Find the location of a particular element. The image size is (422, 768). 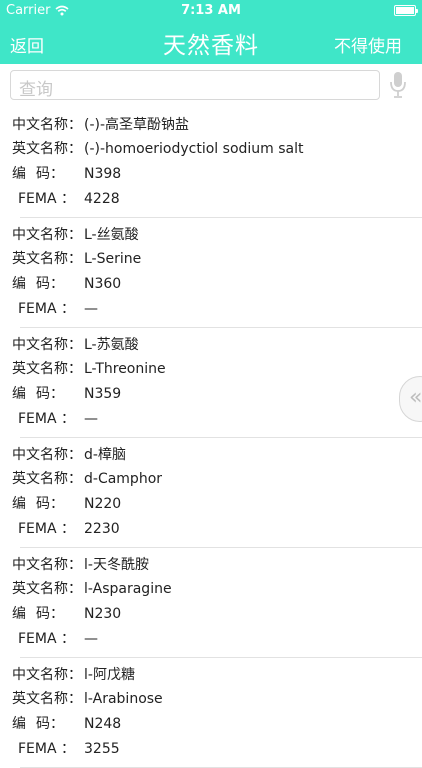

row-chinese-name: 中文名称： L-苏氨酸 is located at coordinates (75, 344).